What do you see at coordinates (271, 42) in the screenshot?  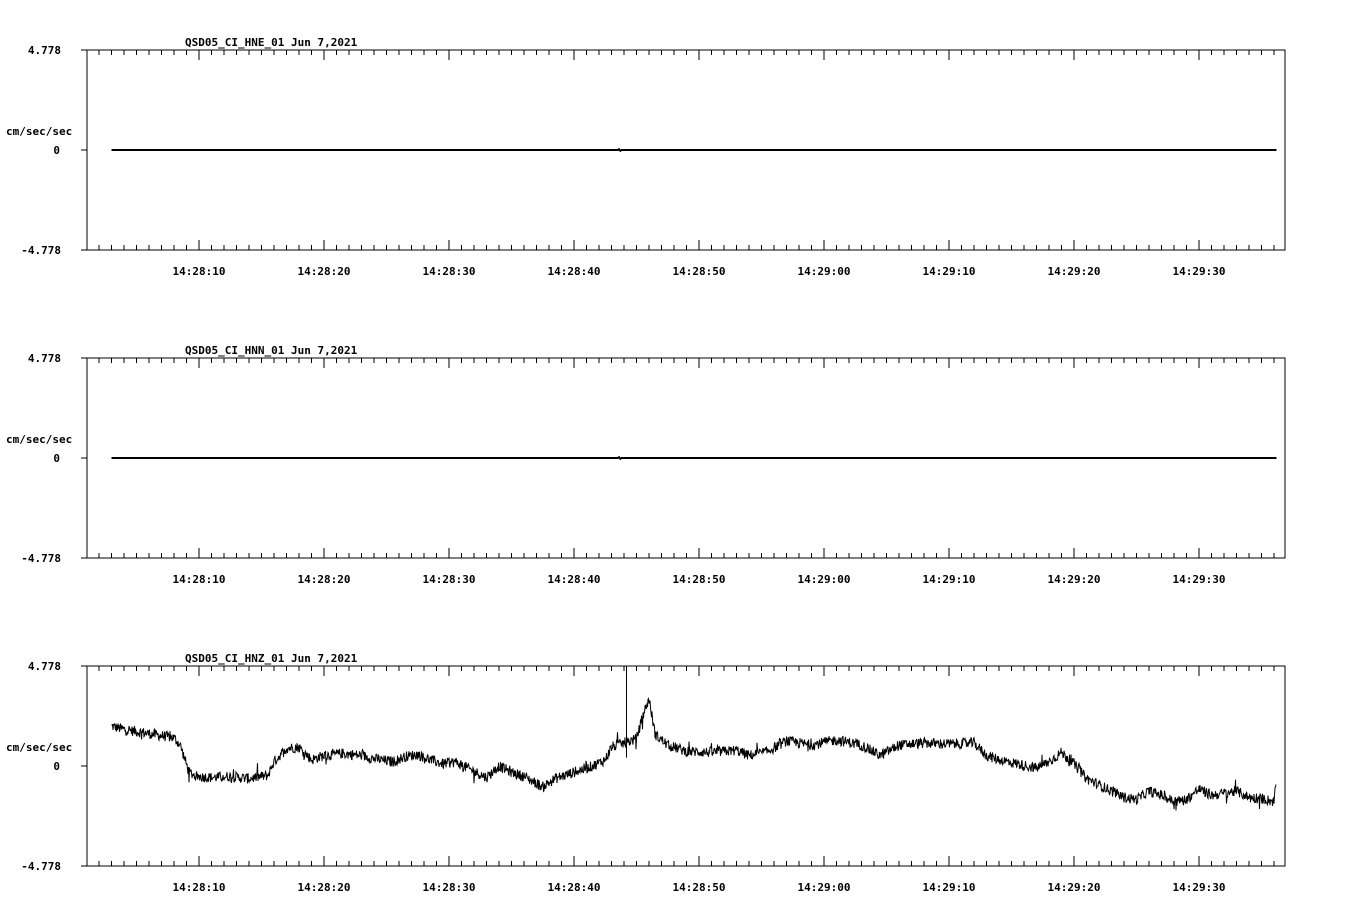 I see `chart-title: QSD05_CI_HNE_01 Jun 7,2021` at bounding box center [271, 42].